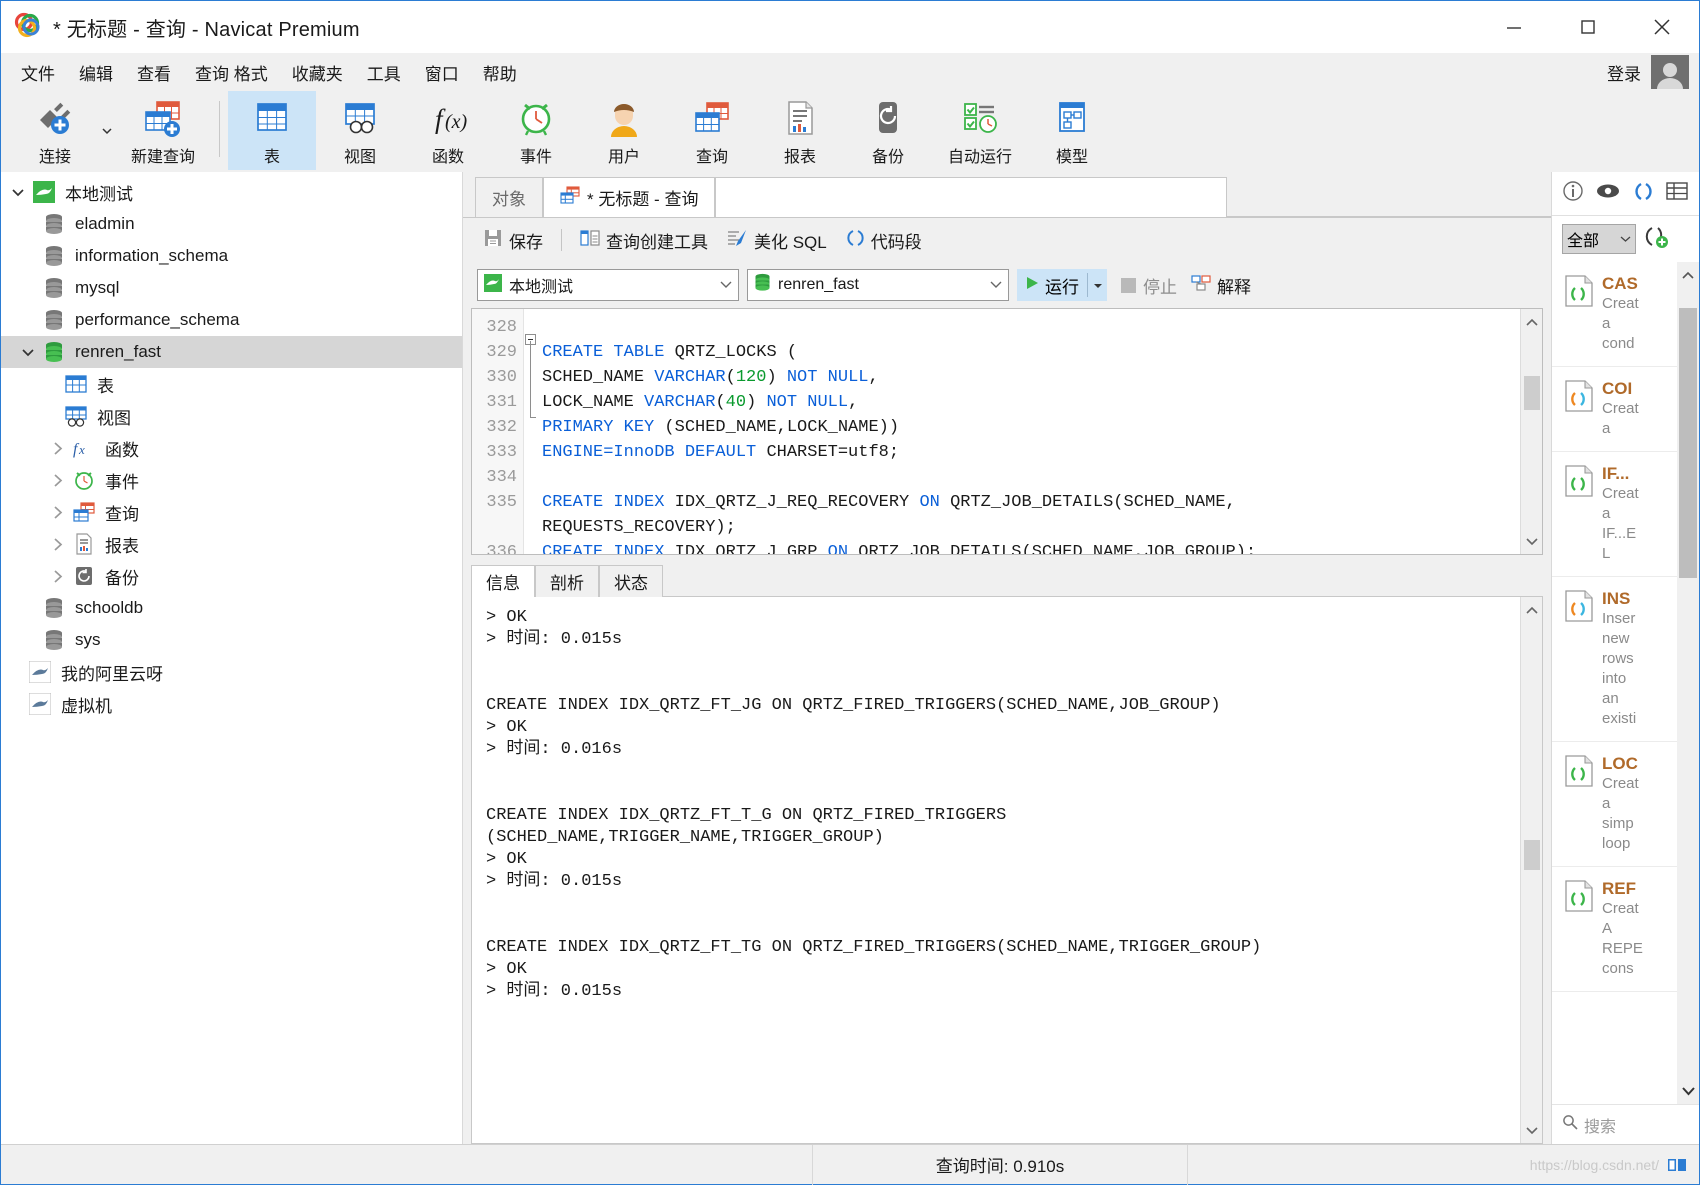  I want to click on login-link: 登录, so click(1624, 72).